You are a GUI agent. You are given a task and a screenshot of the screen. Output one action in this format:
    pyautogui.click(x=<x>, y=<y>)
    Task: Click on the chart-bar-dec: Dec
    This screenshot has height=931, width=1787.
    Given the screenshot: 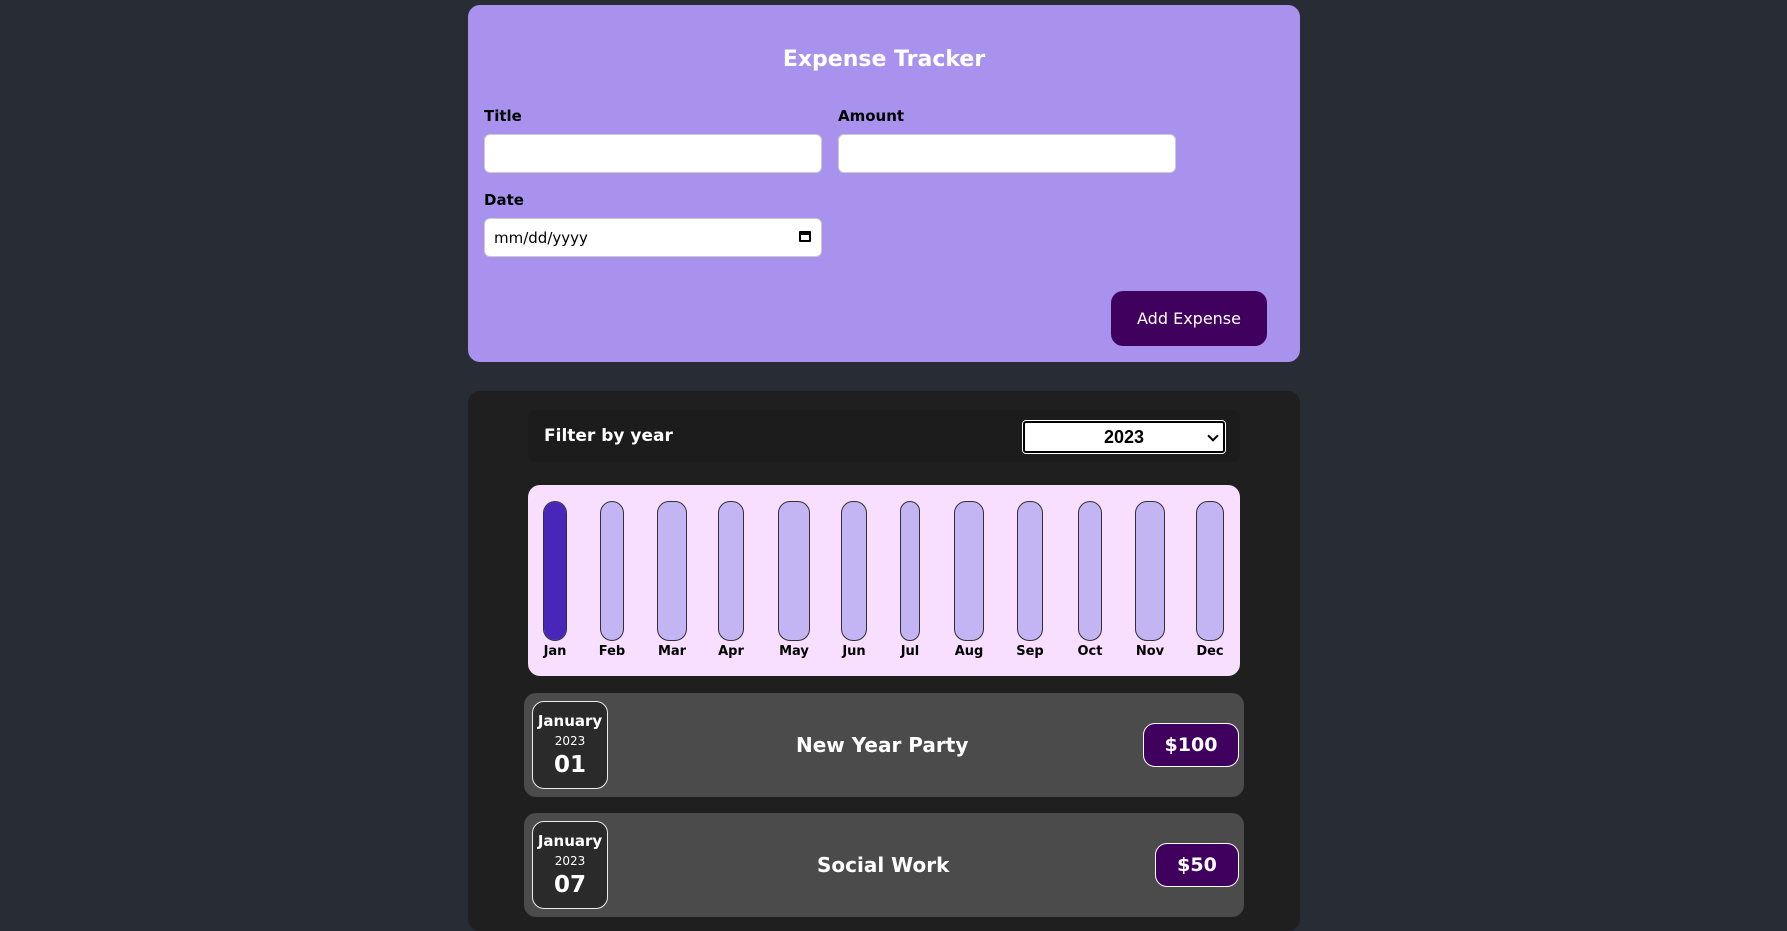 What is the action you would take?
    pyautogui.click(x=1210, y=581)
    